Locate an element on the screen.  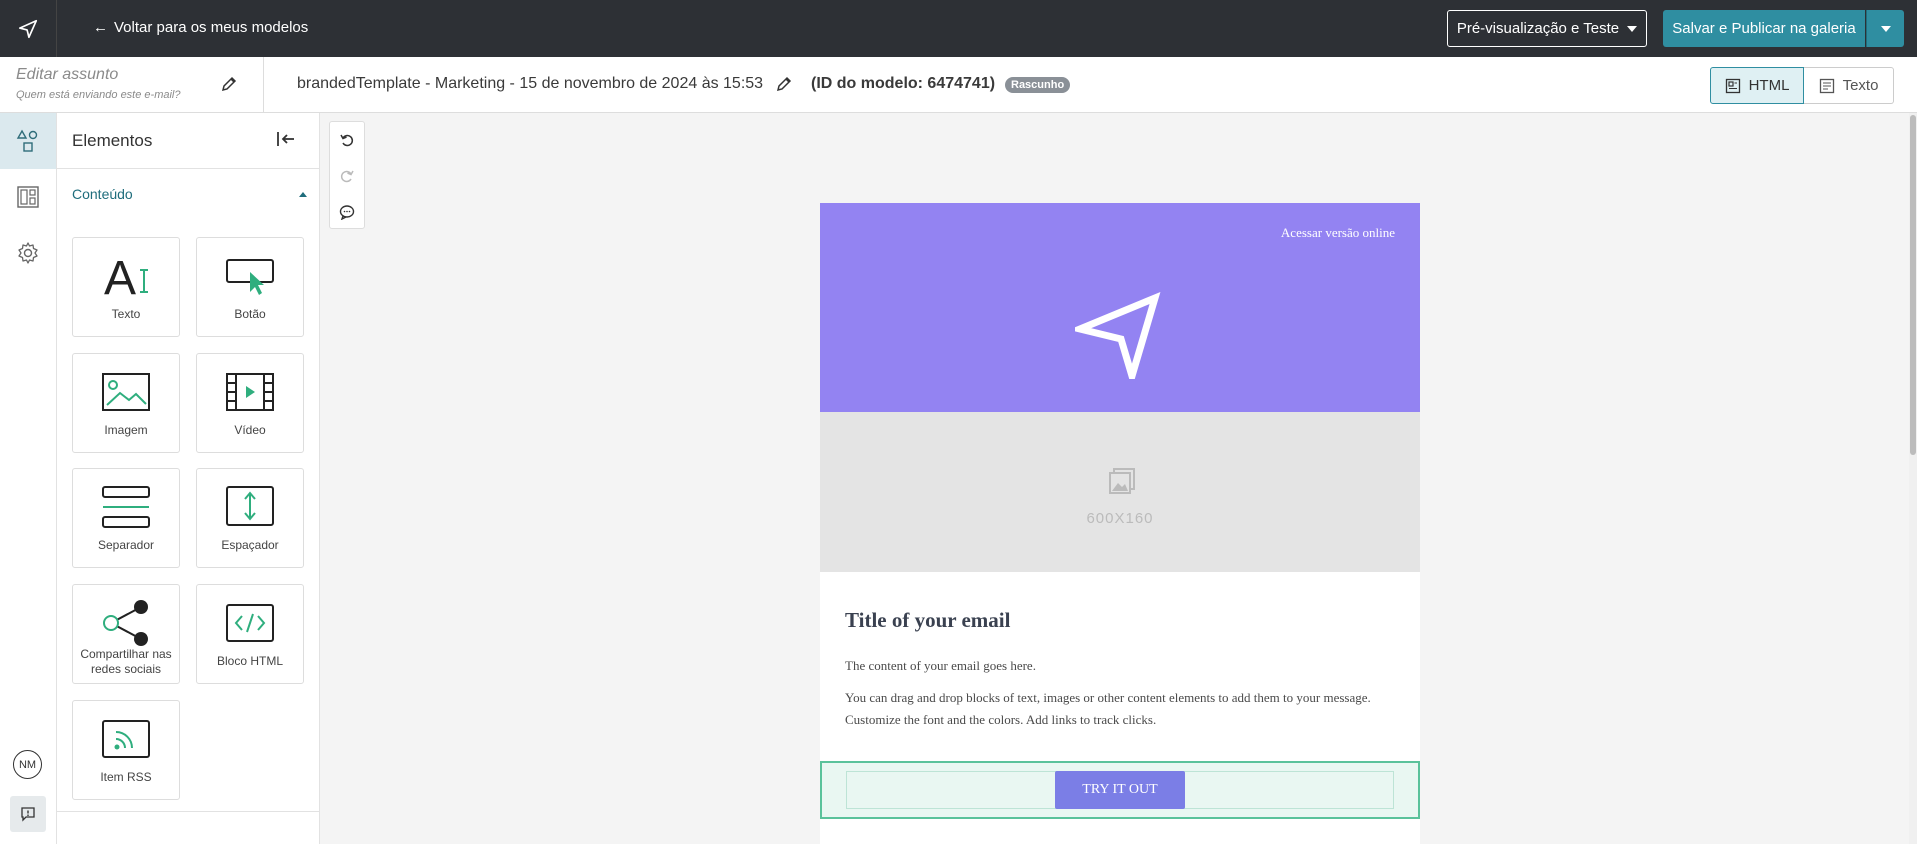
back-to-templates-link: ← Voltar para os meus modelos is located at coordinates (200, 27).